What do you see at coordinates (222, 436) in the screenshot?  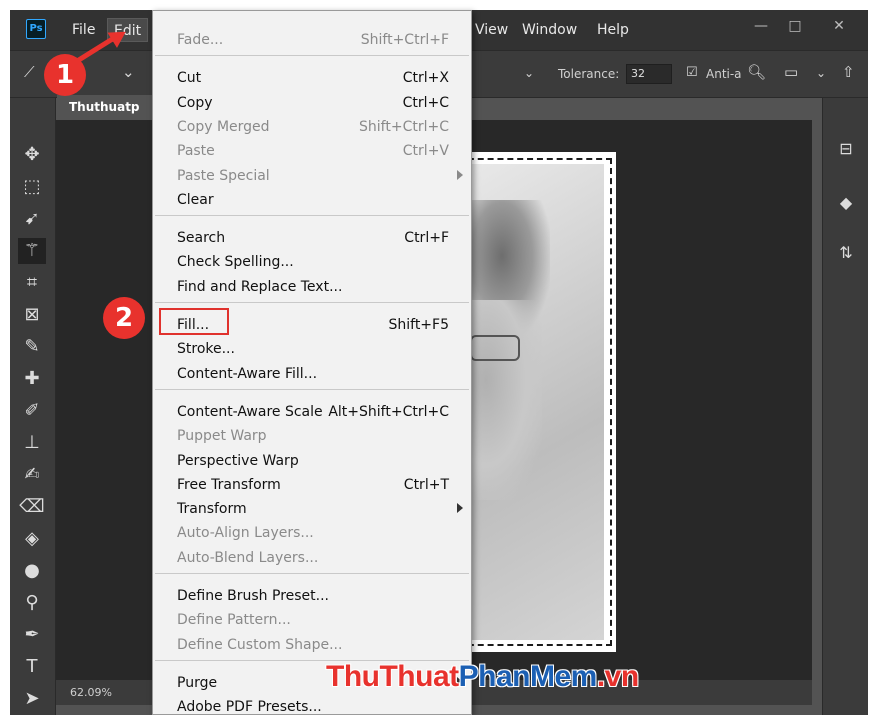 I see `menu-item-label: Puppet Warp` at bounding box center [222, 436].